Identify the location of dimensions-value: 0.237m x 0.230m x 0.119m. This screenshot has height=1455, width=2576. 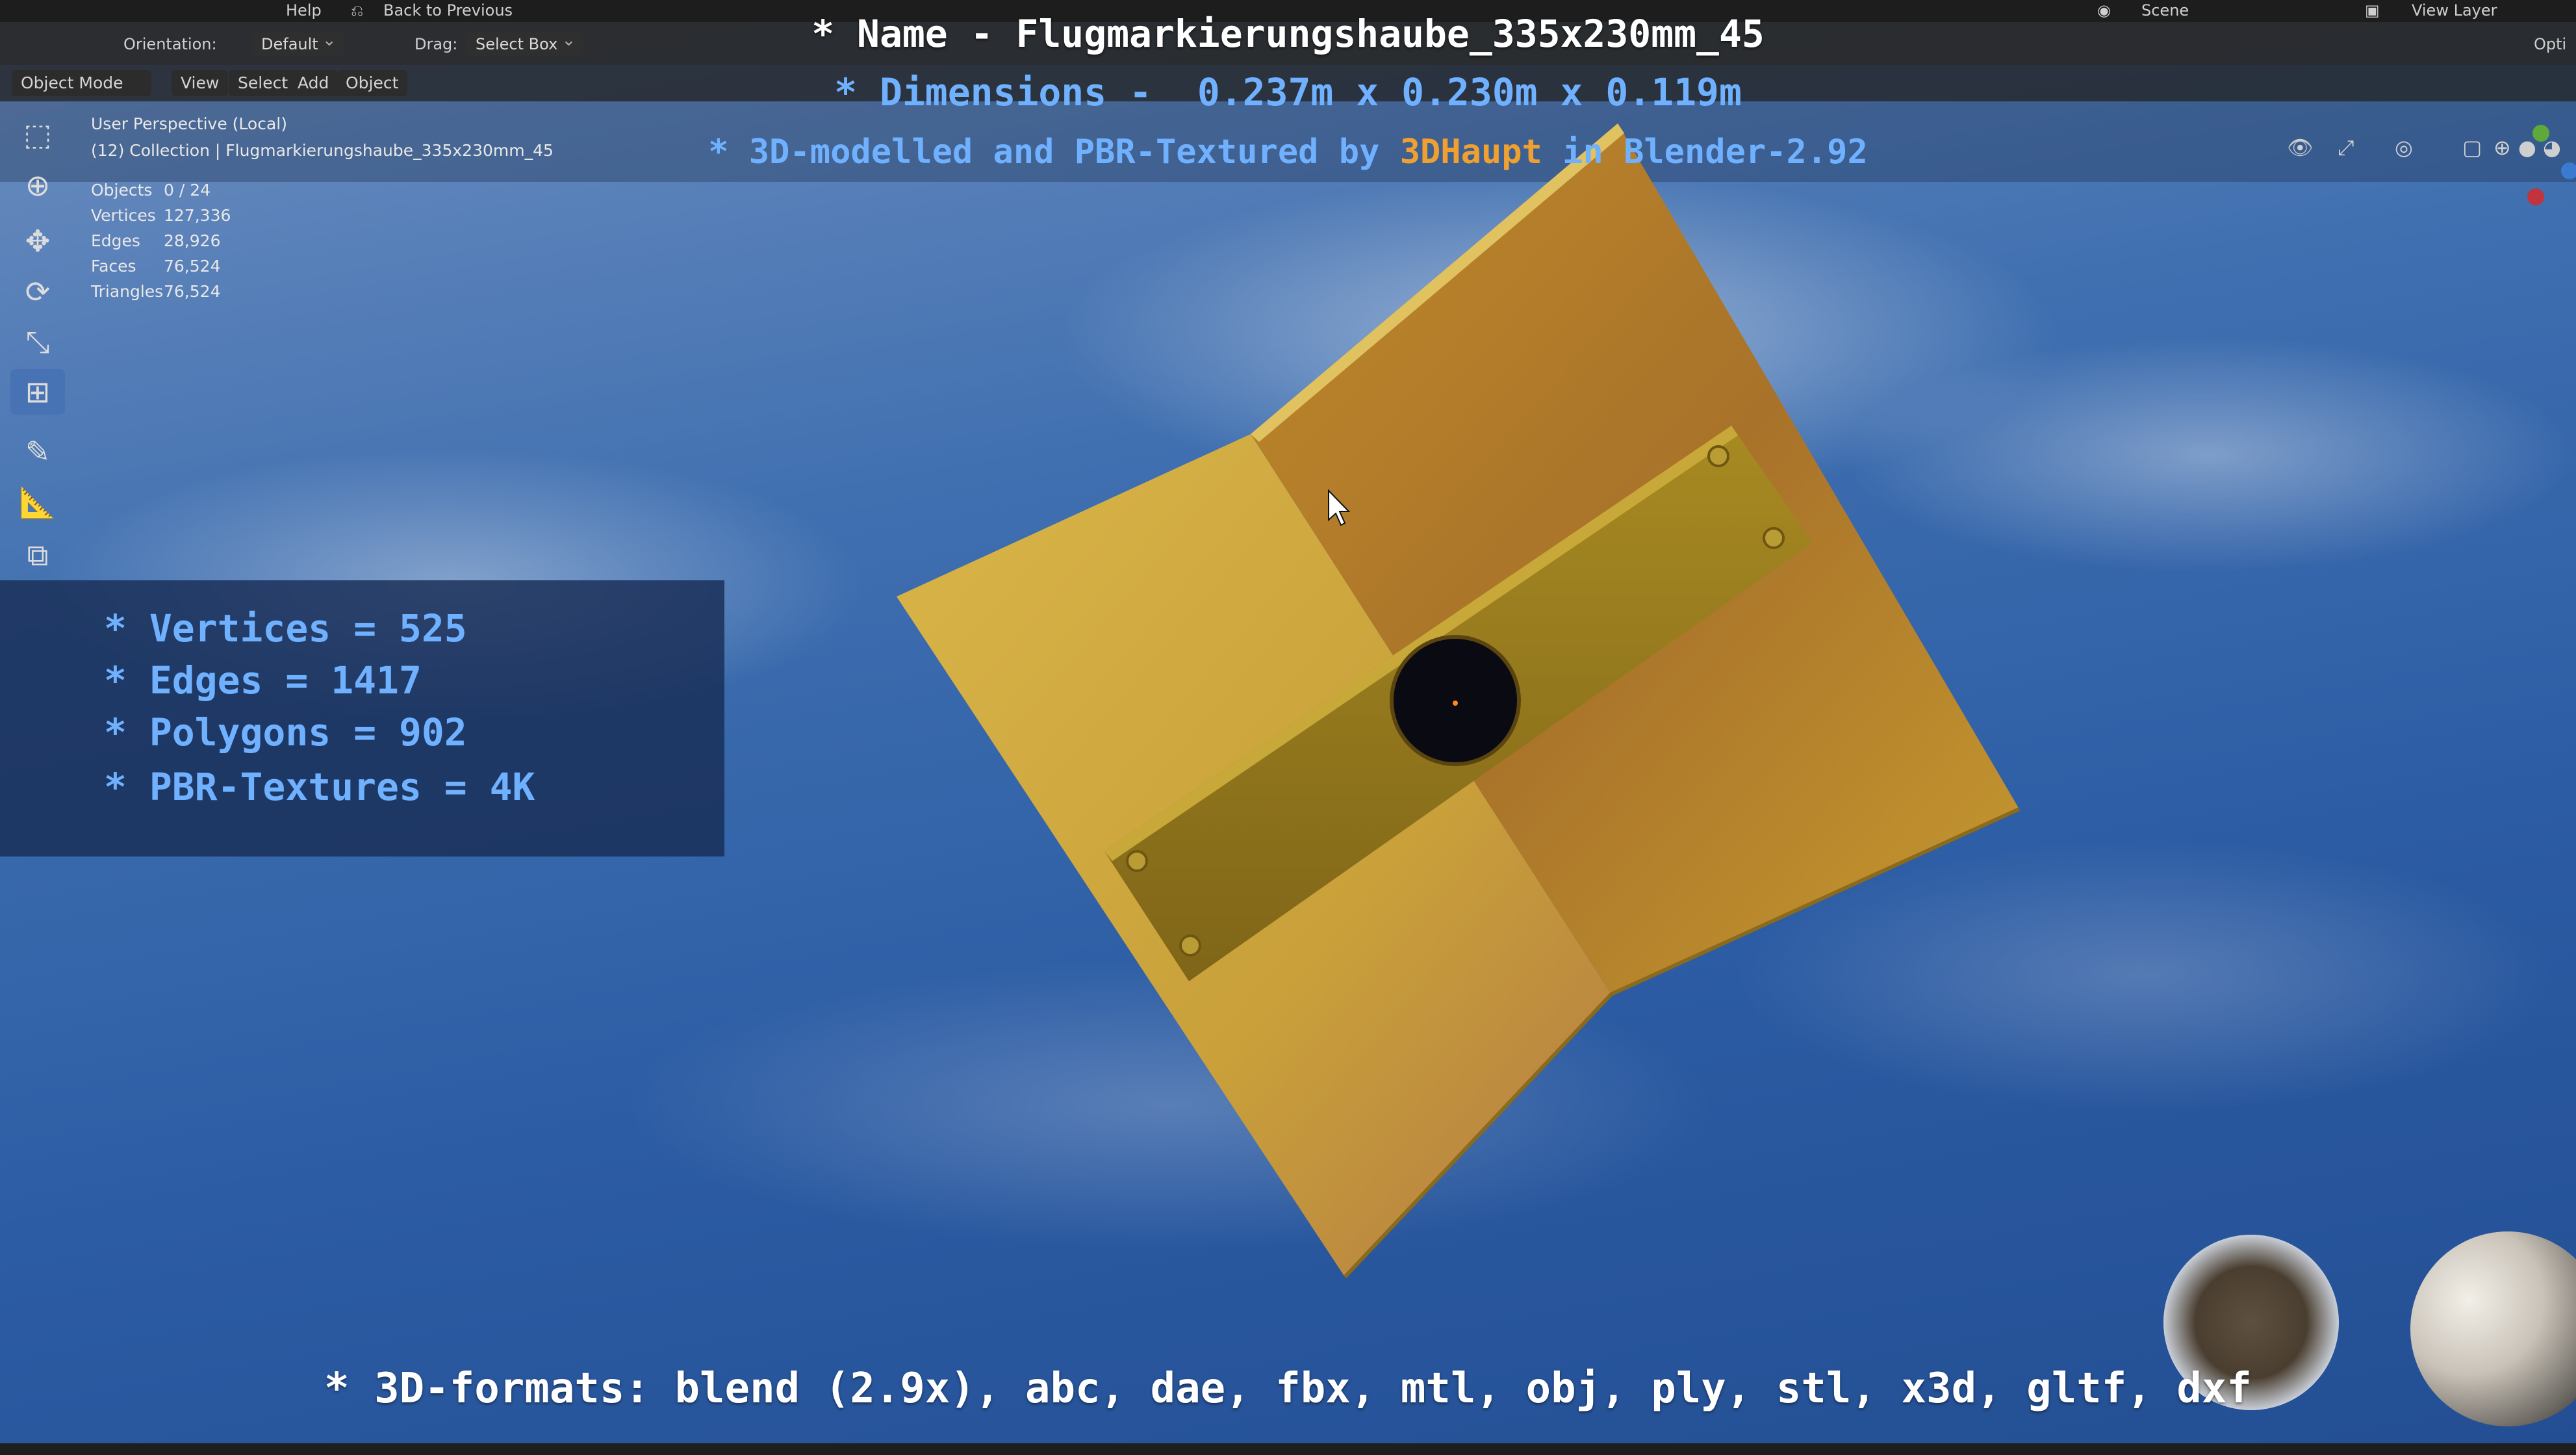
(1469, 92).